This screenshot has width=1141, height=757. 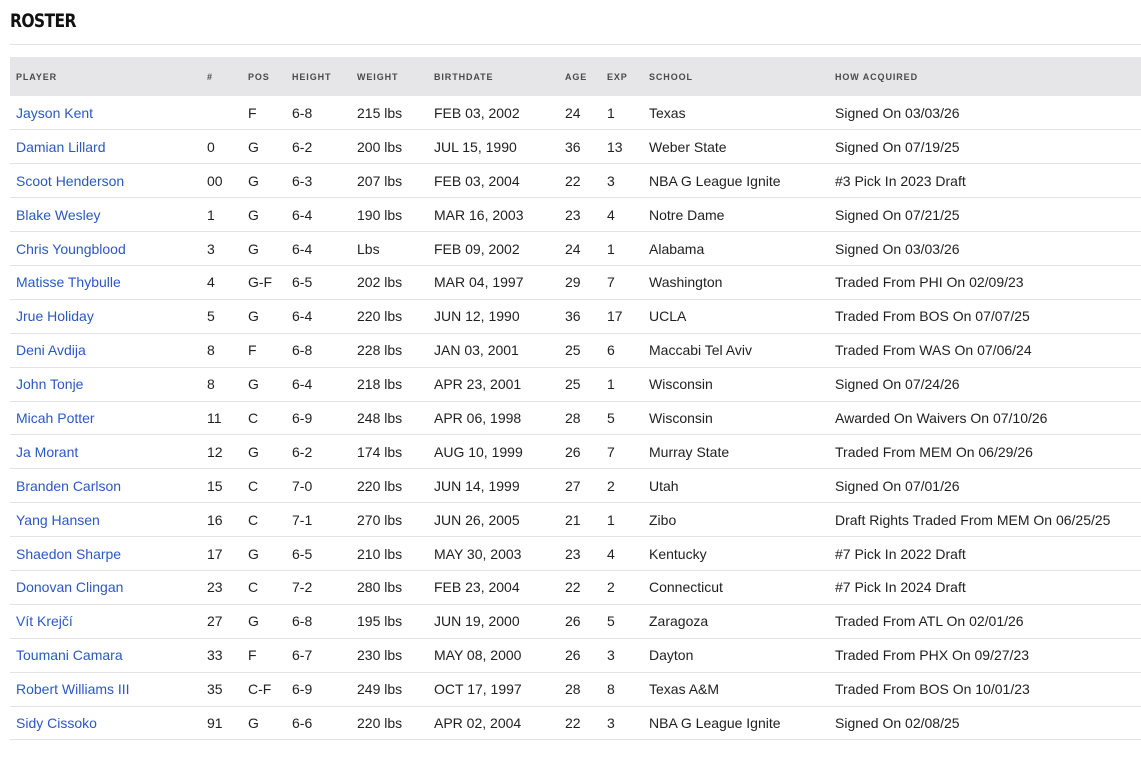 I want to click on player-how-acquired: Traded From PHI On 02/09/23, so click(x=929, y=282).